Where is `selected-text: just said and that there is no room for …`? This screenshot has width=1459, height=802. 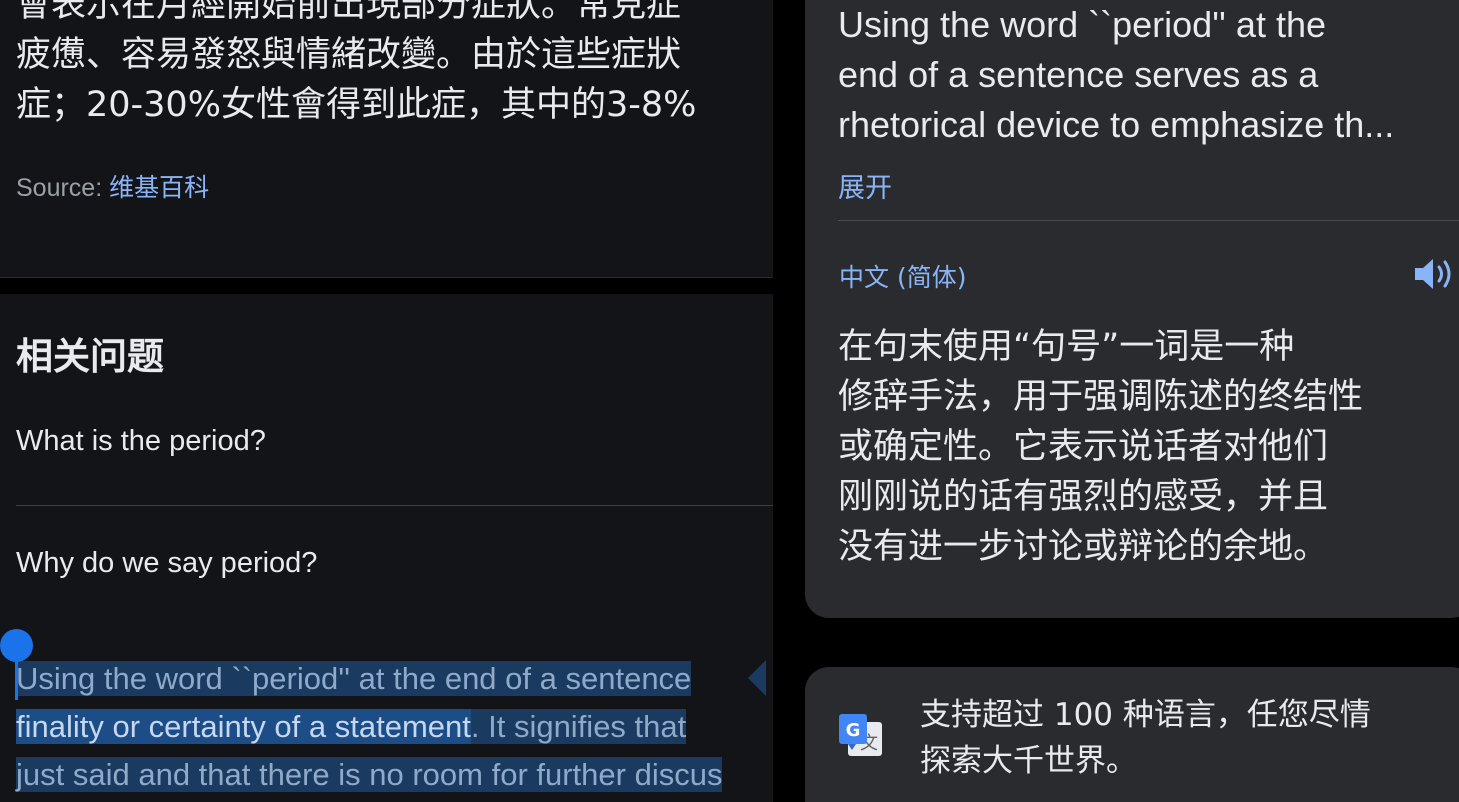
selected-text: just said and that there is no room for … is located at coordinates (369, 774).